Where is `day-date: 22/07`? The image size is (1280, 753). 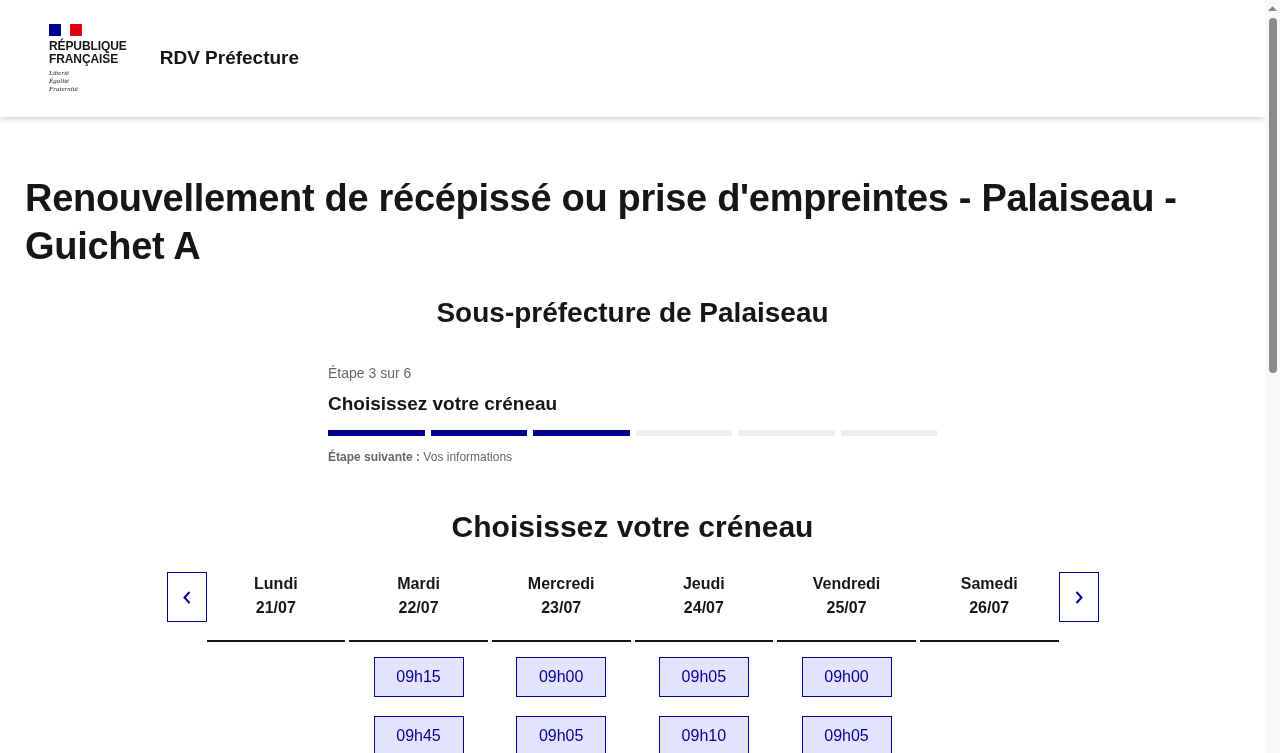
day-date: 22/07 is located at coordinates (418, 608).